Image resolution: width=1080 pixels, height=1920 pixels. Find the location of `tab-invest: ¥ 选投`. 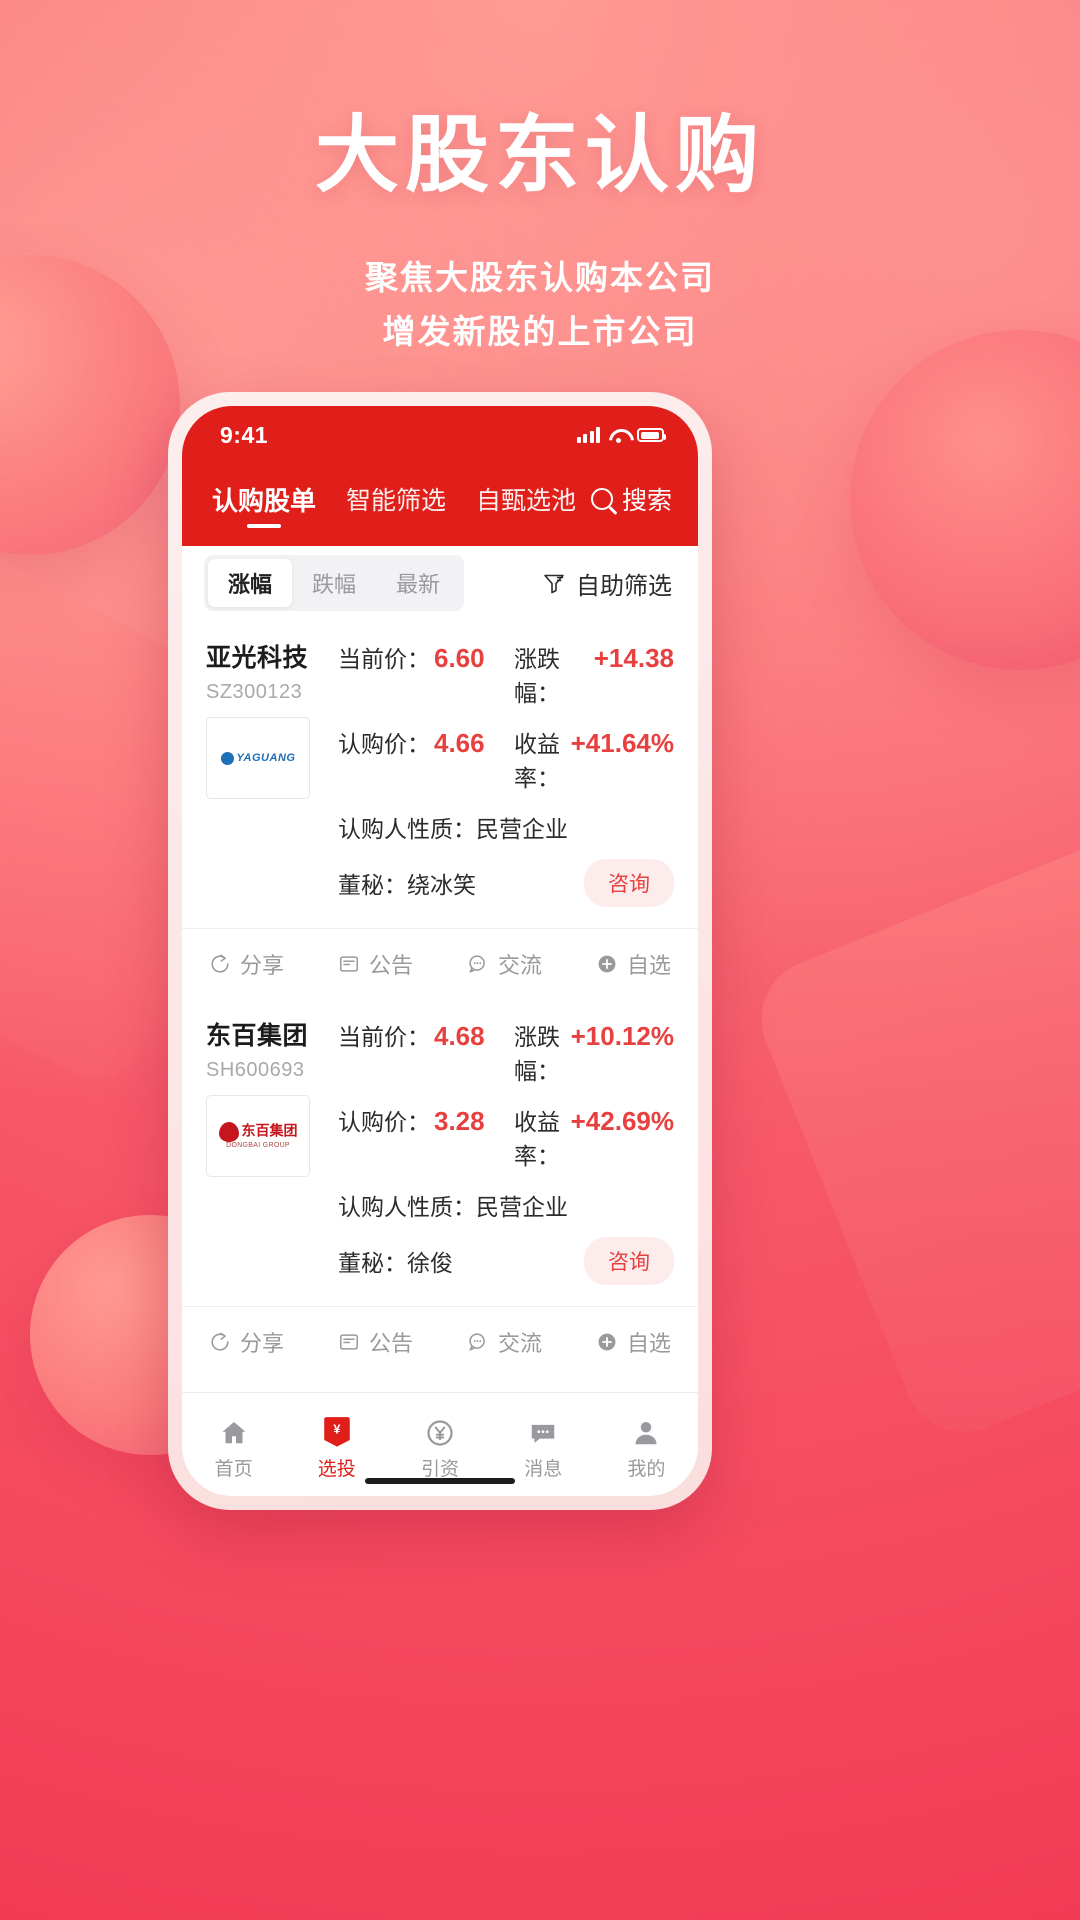

tab-invest: ¥ 选投 is located at coordinates (336, 1447).